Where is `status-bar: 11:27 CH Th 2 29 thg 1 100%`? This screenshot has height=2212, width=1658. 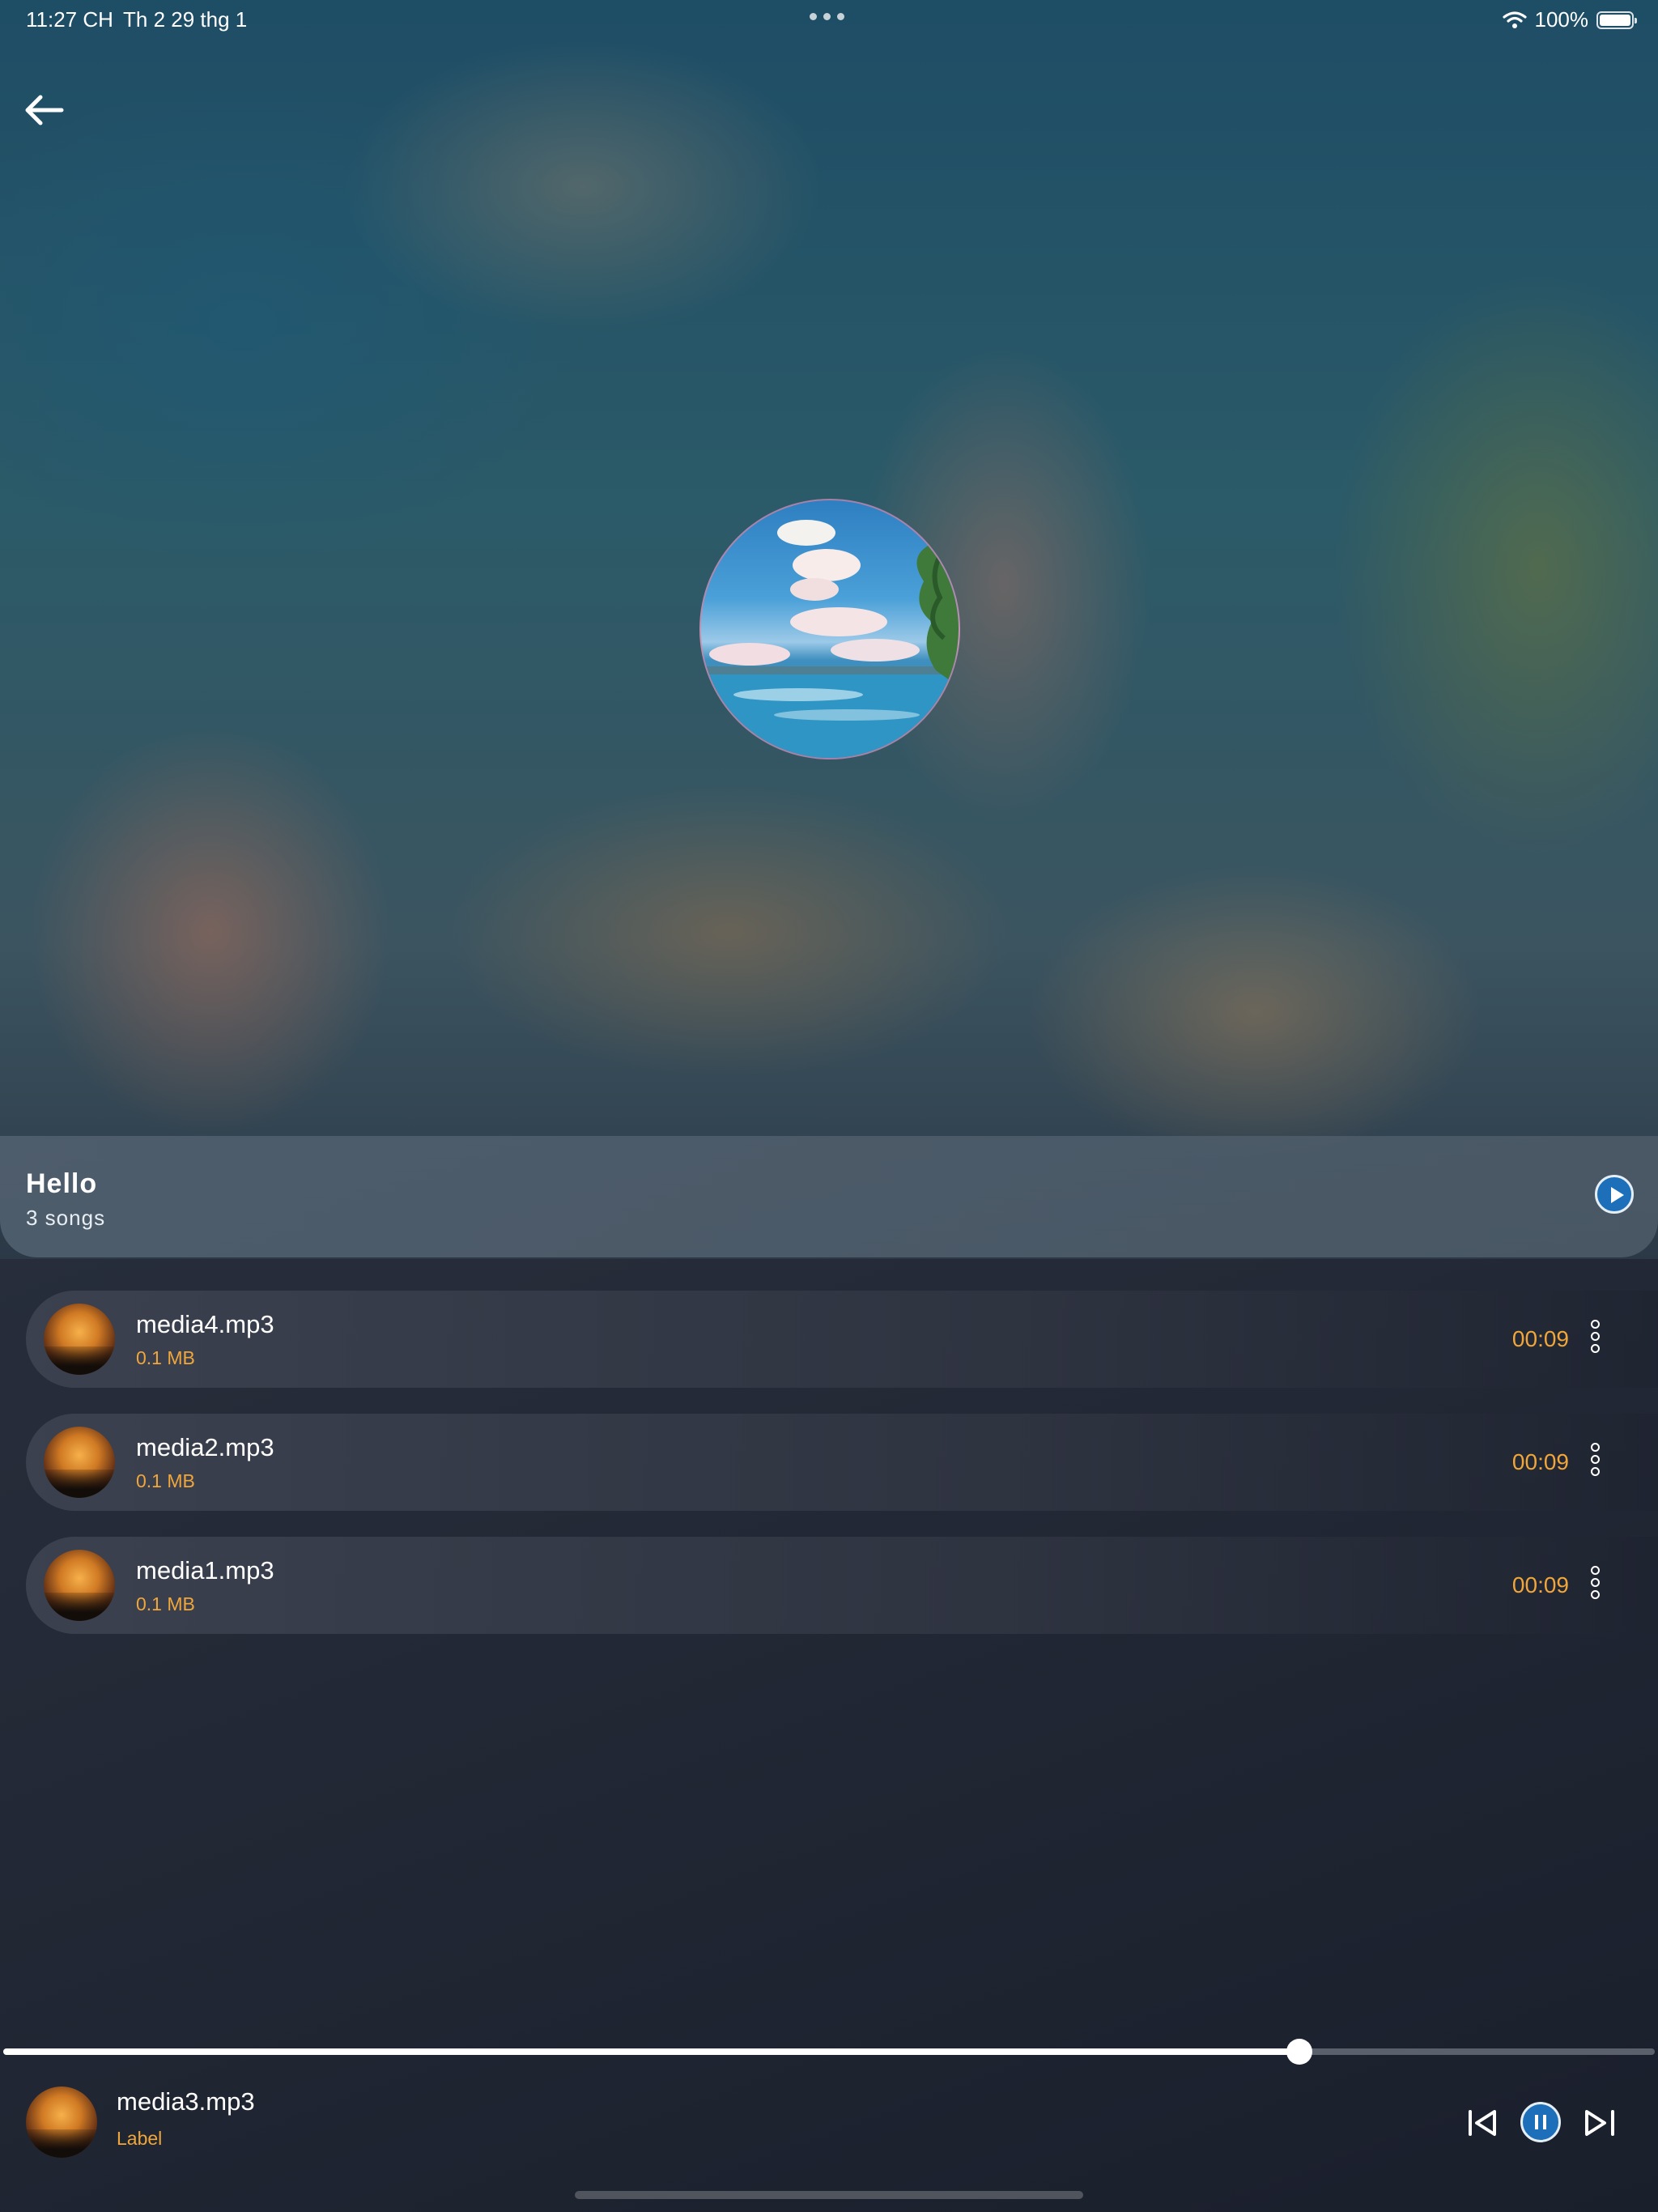 status-bar: 11:27 CH Th 2 29 thg 1 100% is located at coordinates (829, 19).